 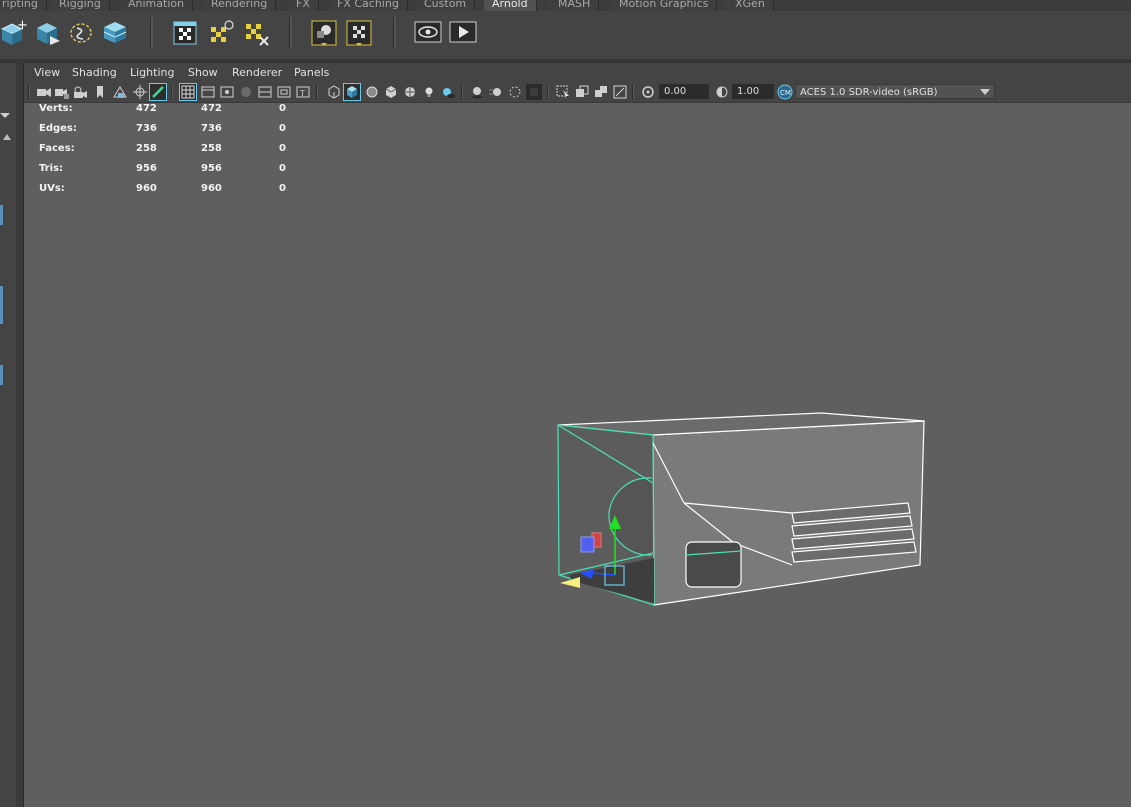 I want to click on color-management-icon: CM, so click(x=785, y=92).